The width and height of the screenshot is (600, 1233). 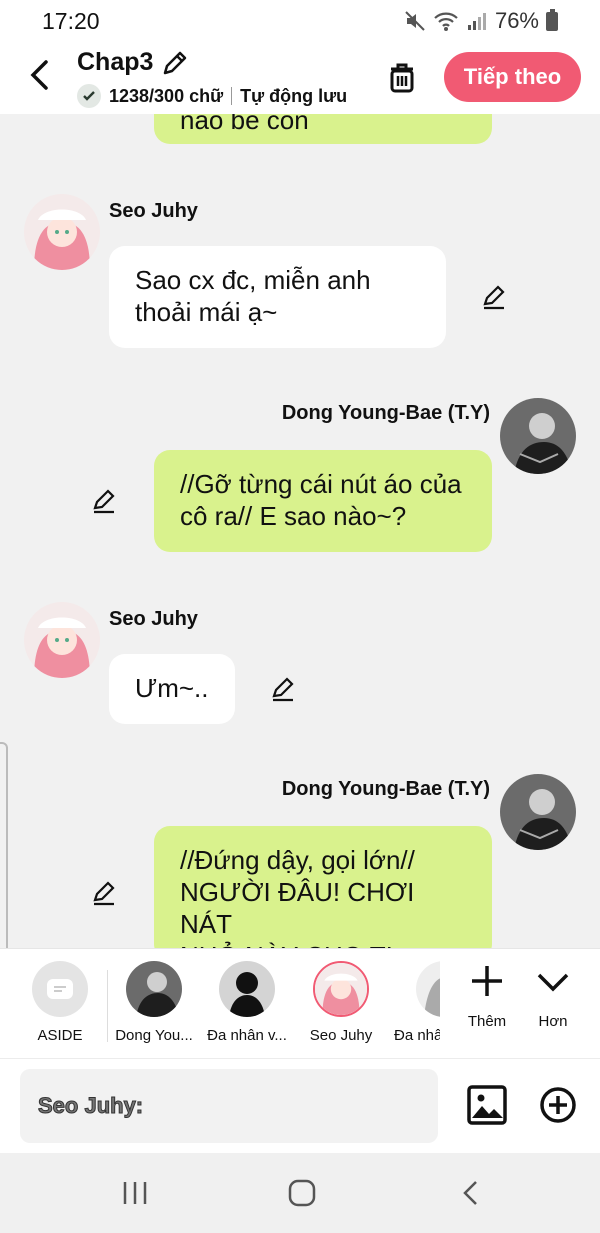 What do you see at coordinates (487, 981) in the screenshot?
I see `plus-icon` at bounding box center [487, 981].